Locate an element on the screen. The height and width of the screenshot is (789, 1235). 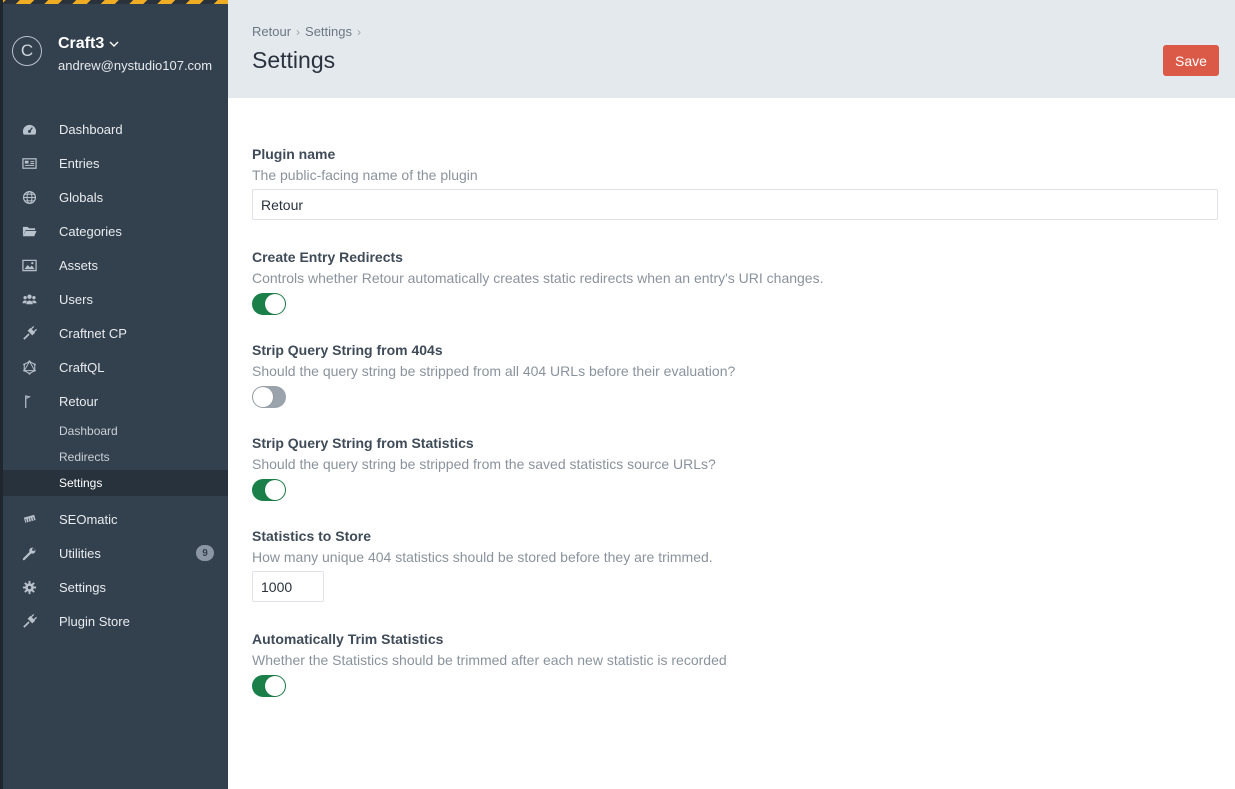
nav-dashboard: Dashboard is located at coordinates (115, 129).